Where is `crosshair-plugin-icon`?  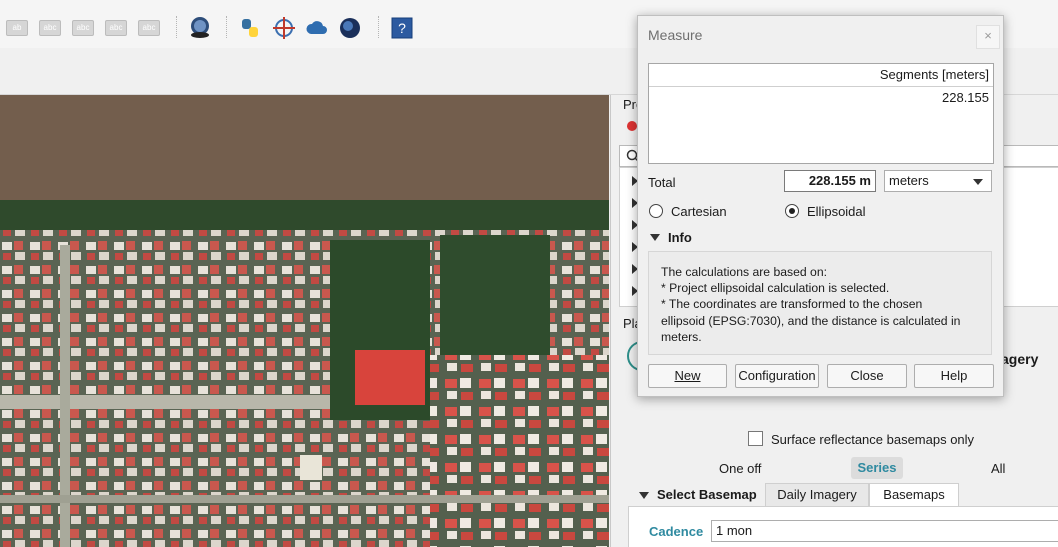
crosshair-plugin-icon is located at coordinates (284, 28).